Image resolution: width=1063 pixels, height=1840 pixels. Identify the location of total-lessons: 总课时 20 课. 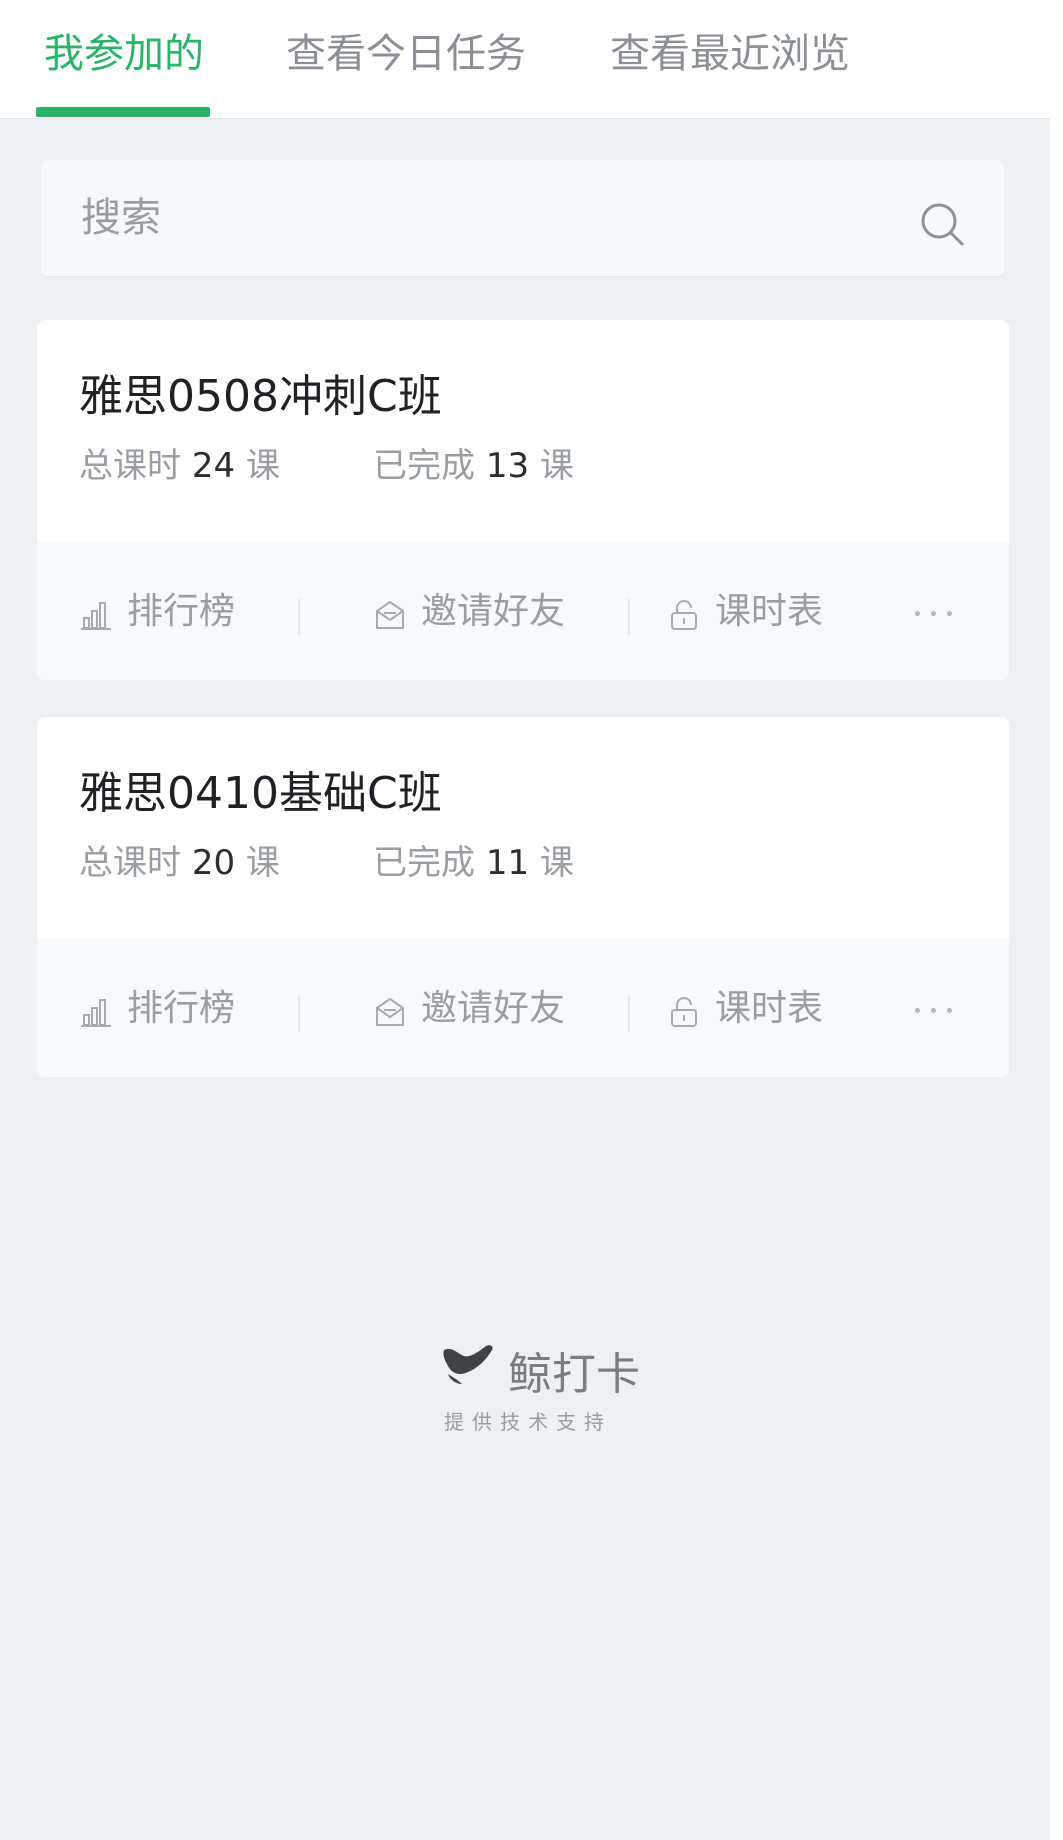
(179, 859).